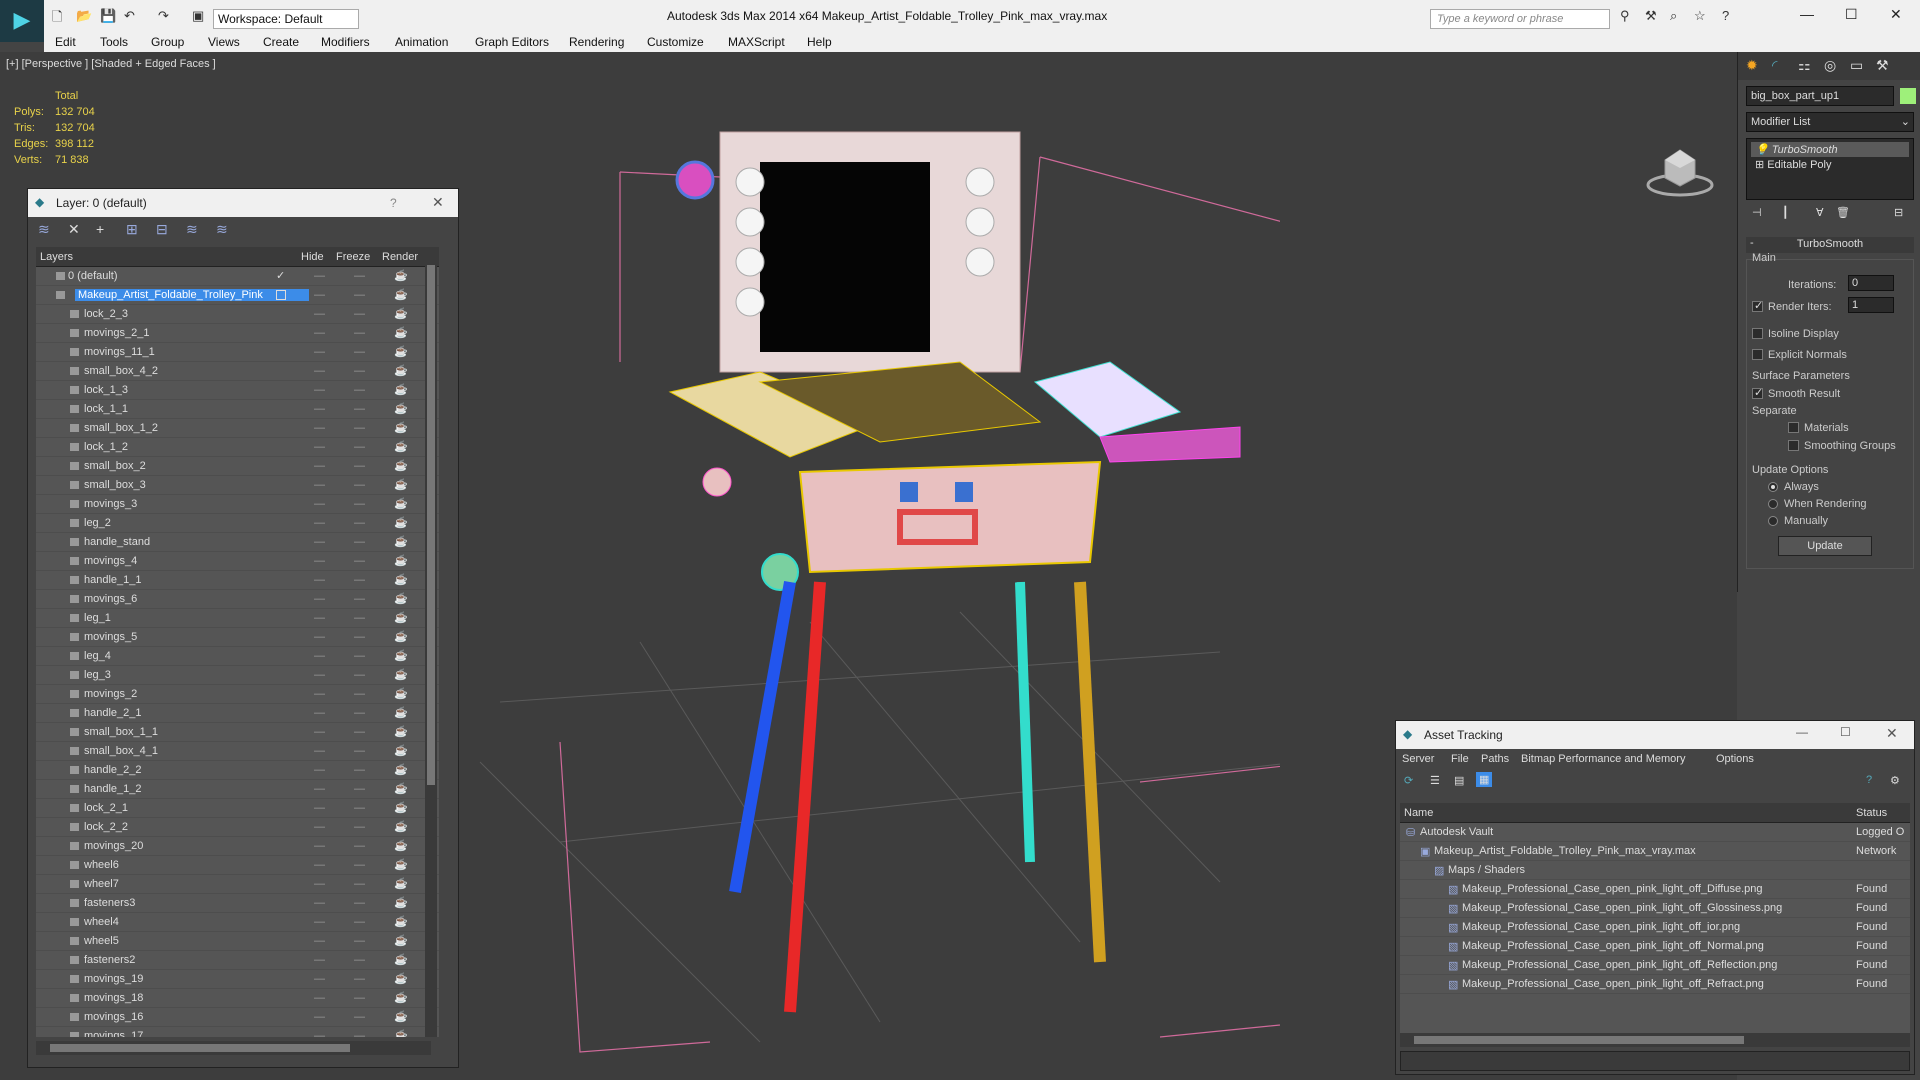 The width and height of the screenshot is (1920, 1080). I want to click on app-logo-icon: ▶, so click(22, 21).